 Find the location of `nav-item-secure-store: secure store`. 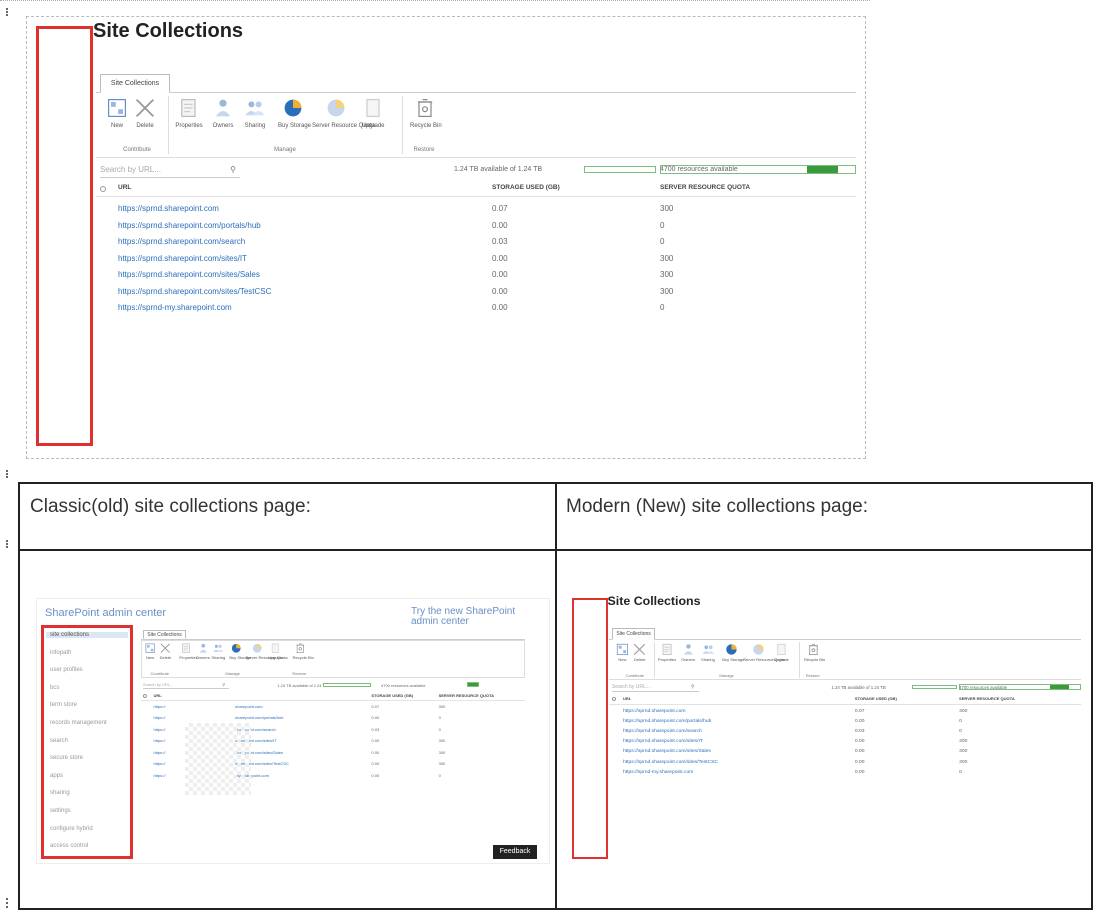

nav-item-secure-store: secure store is located at coordinates (66, 758).